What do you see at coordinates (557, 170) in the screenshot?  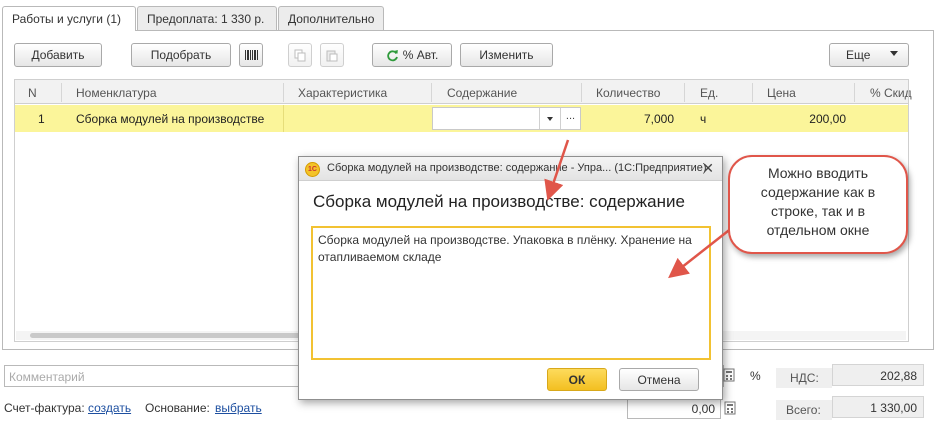 I see `arrow-to-row` at bounding box center [557, 170].